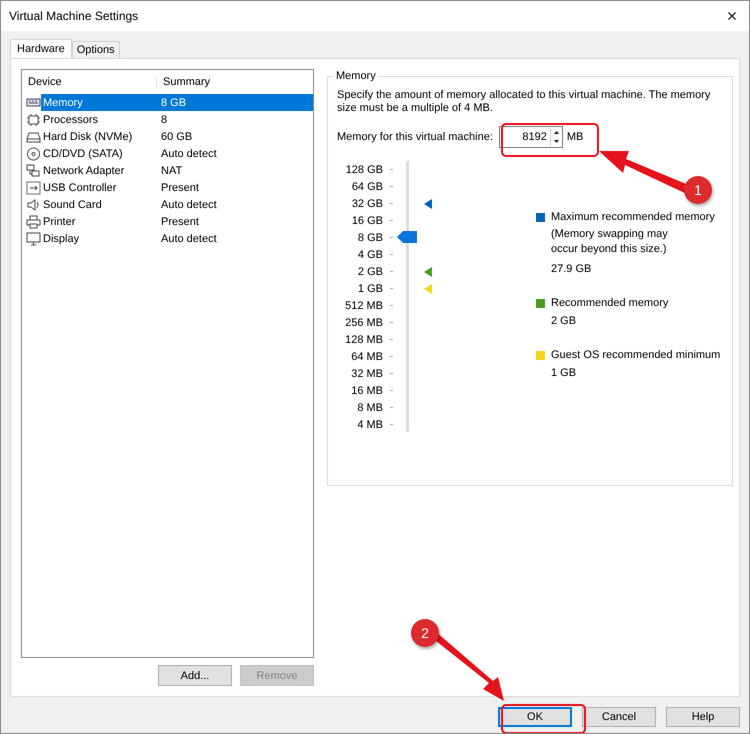 The width and height of the screenshot is (750, 734). What do you see at coordinates (367, 356) in the screenshot?
I see `tick-label: 64 MB` at bounding box center [367, 356].